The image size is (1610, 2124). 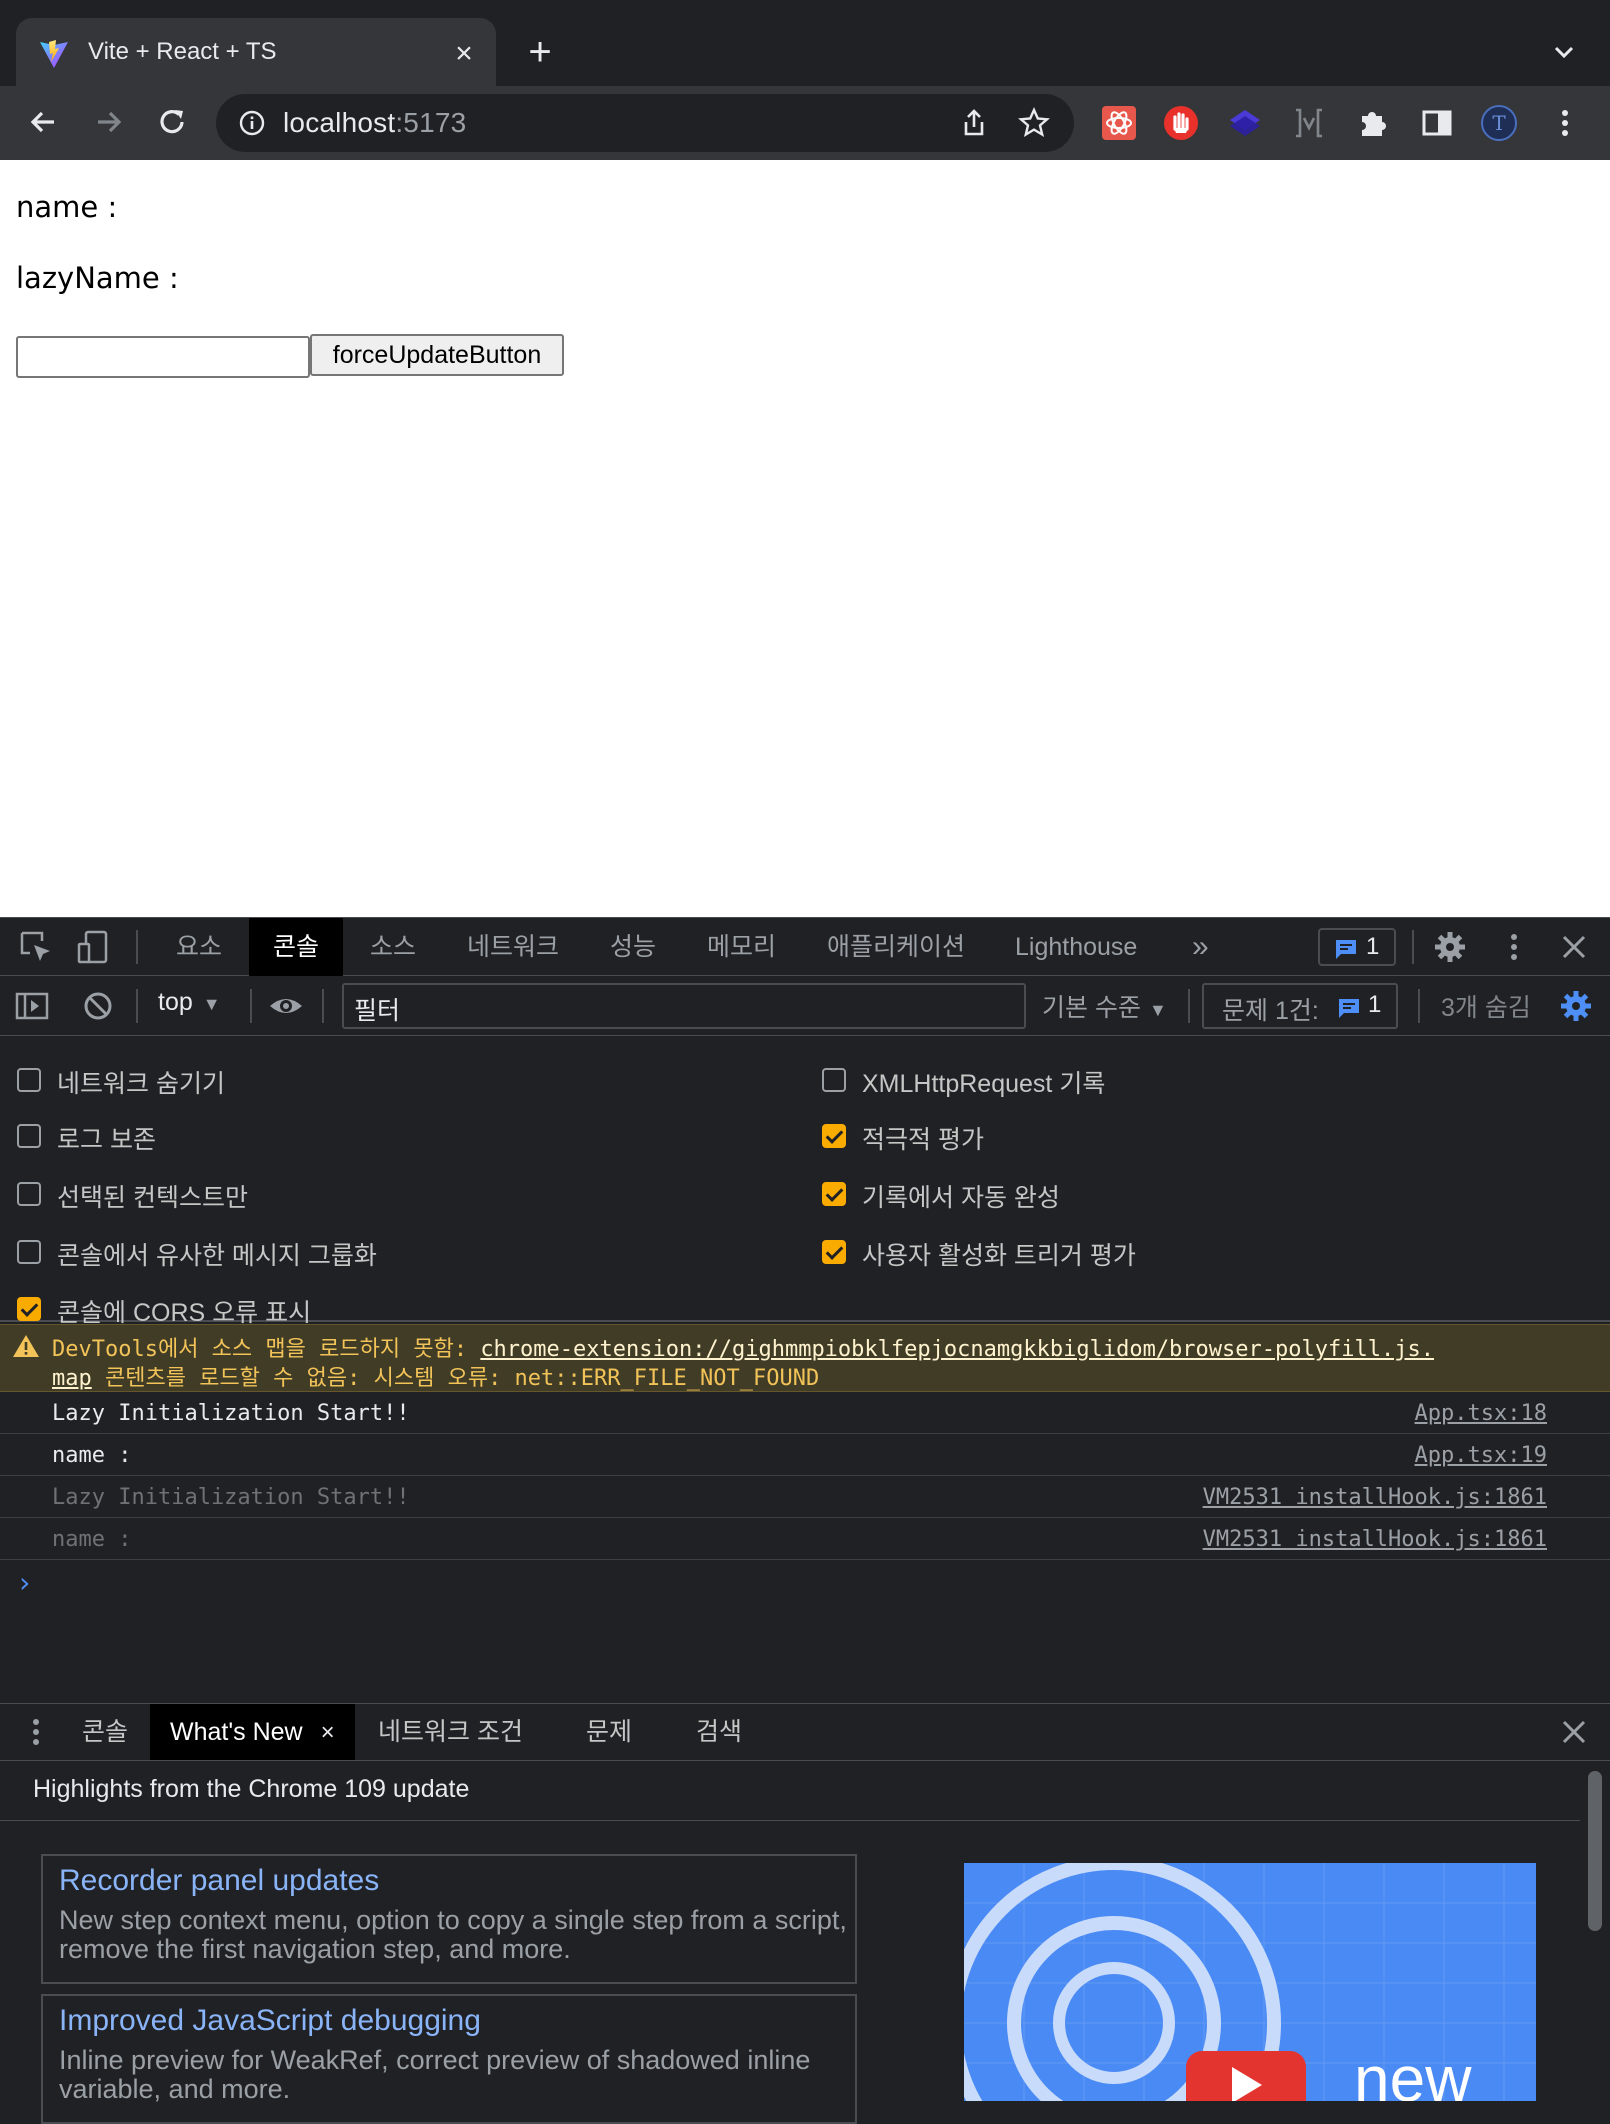 I want to click on bookmark-star-icon, so click(x=1034, y=123).